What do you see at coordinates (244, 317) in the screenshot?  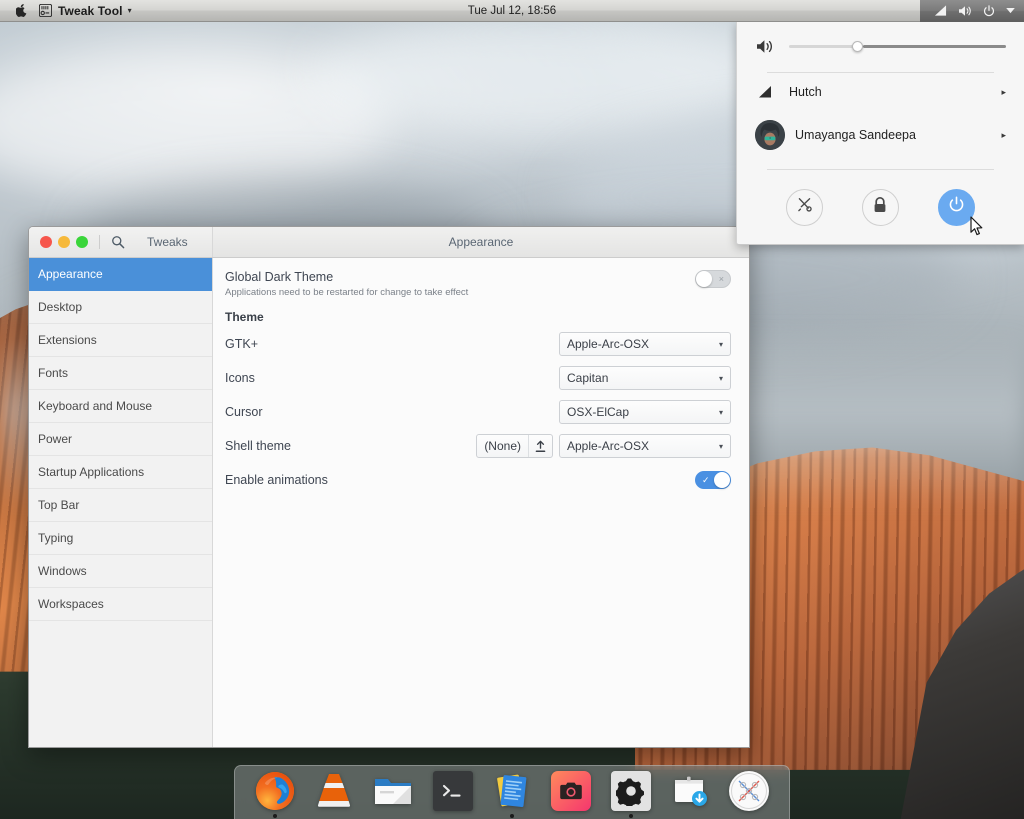 I see `theme-section-title: Theme` at bounding box center [244, 317].